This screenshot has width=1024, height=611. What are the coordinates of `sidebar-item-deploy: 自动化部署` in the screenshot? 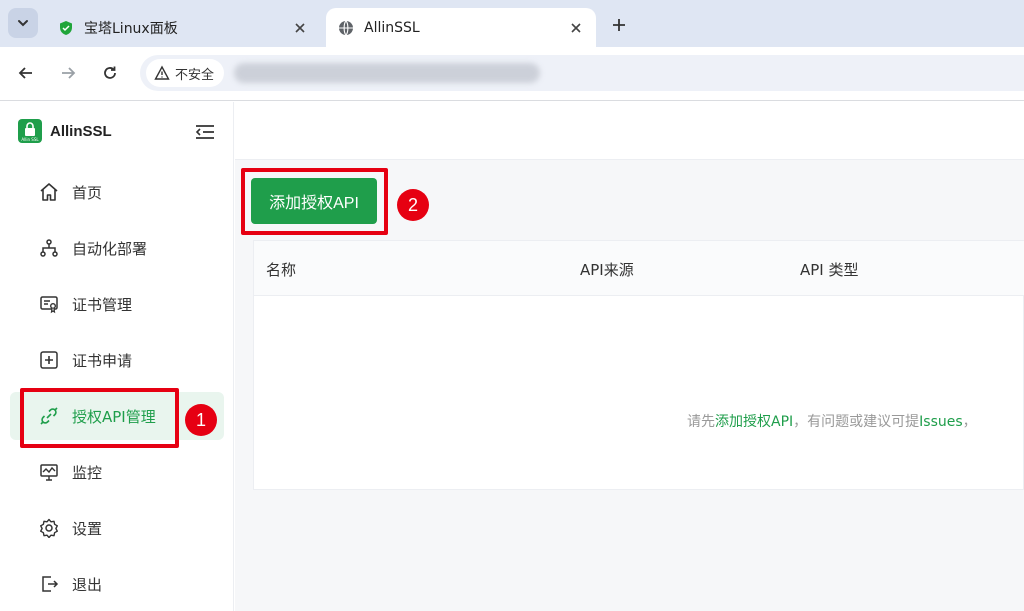 It's located at (117, 248).